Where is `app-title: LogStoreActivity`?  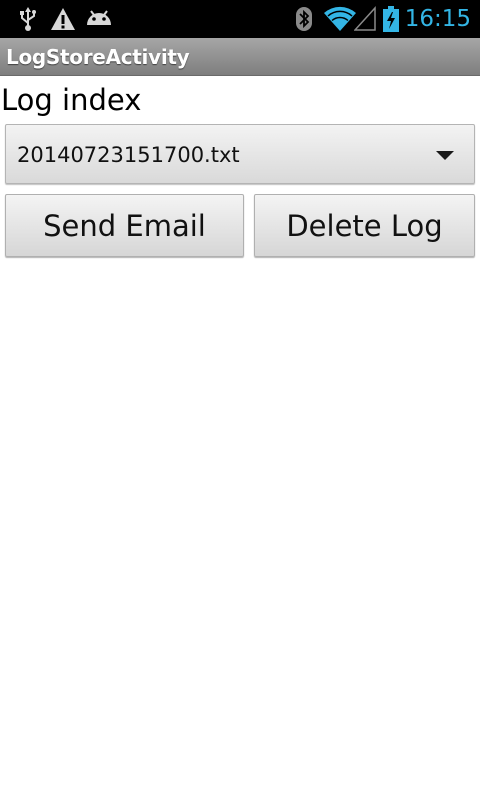 app-title: LogStoreActivity is located at coordinates (98, 57).